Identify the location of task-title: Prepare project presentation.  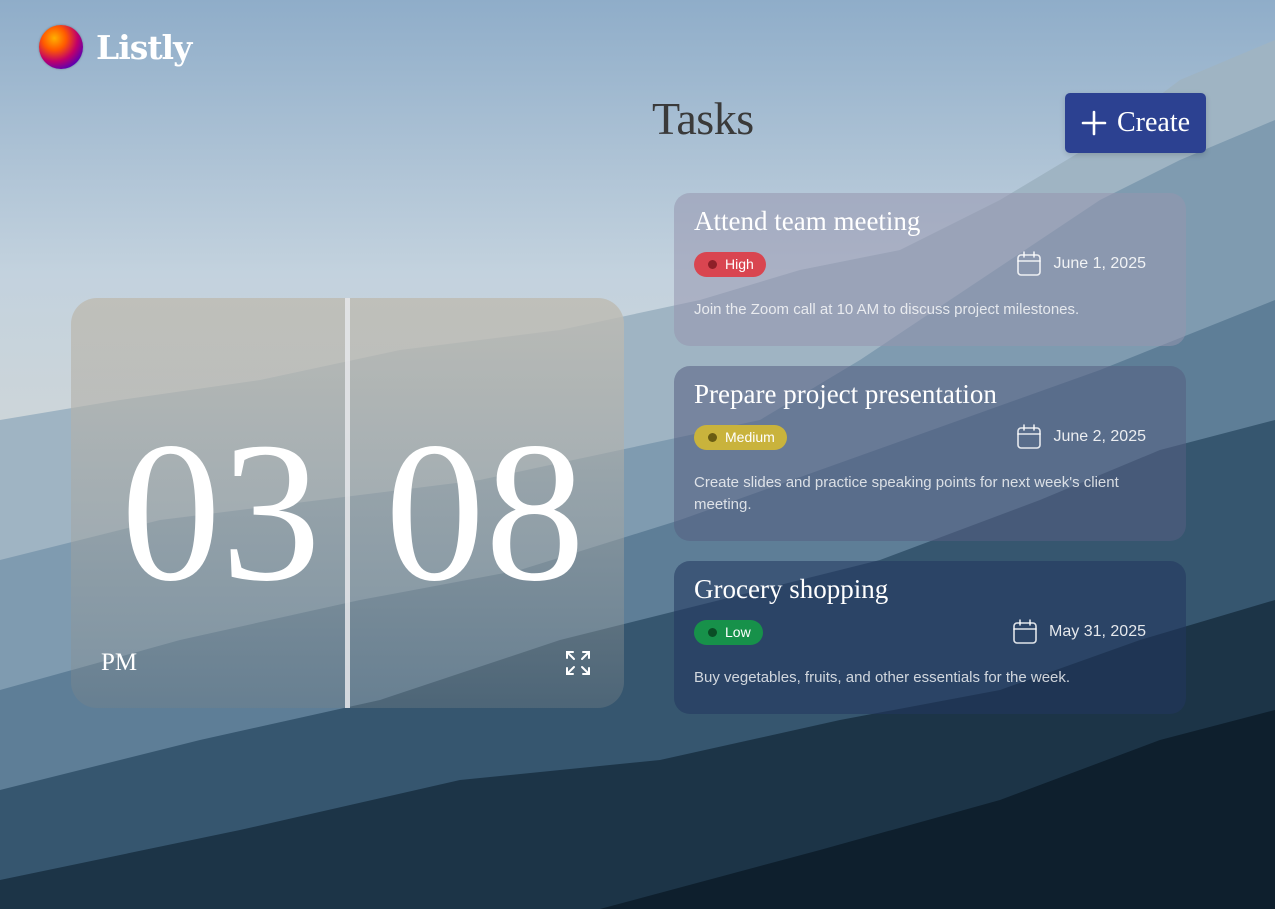
(845, 394).